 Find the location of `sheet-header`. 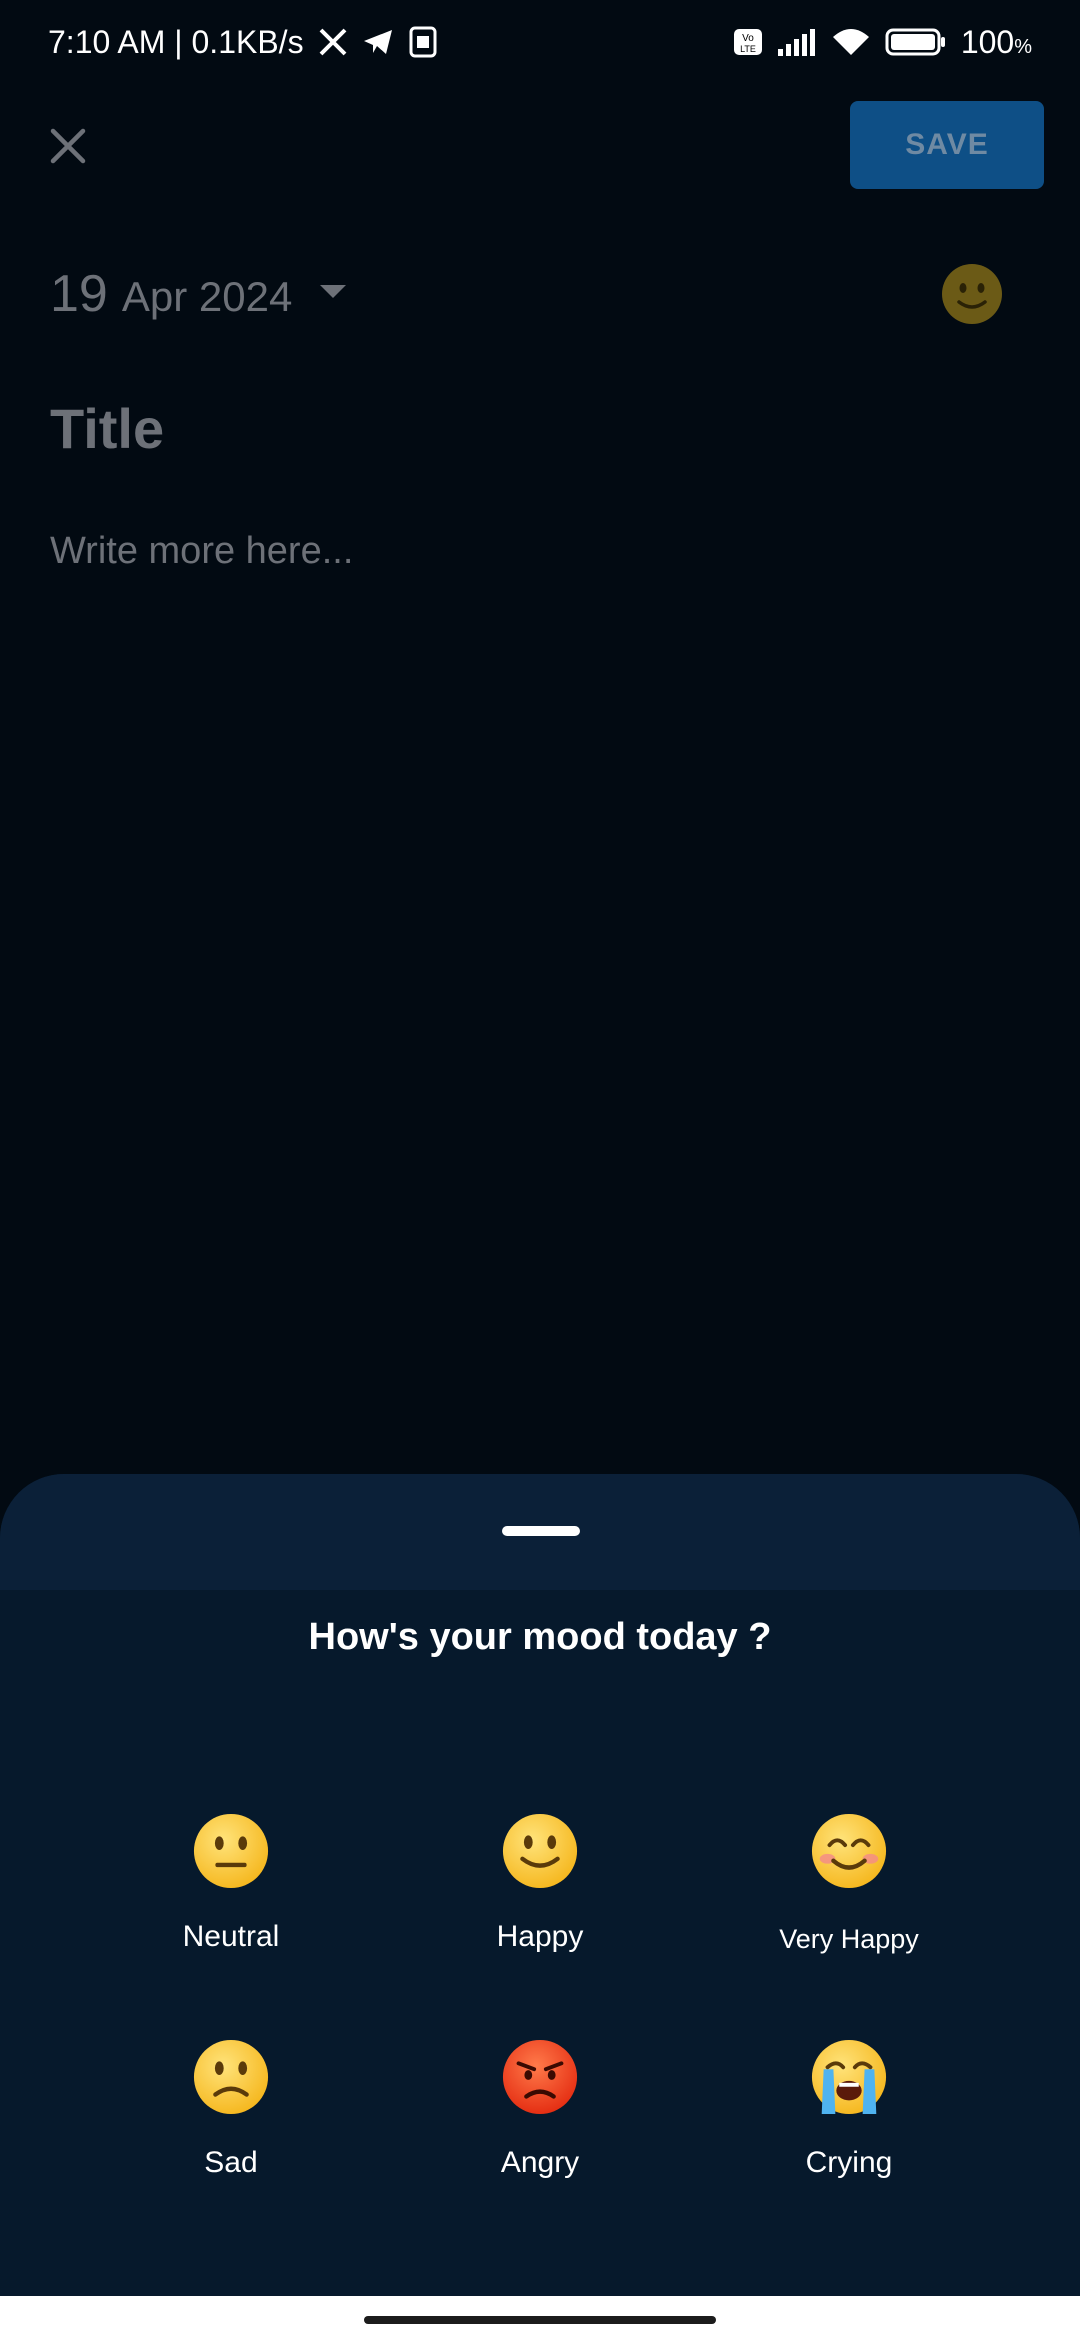

sheet-header is located at coordinates (540, 1532).